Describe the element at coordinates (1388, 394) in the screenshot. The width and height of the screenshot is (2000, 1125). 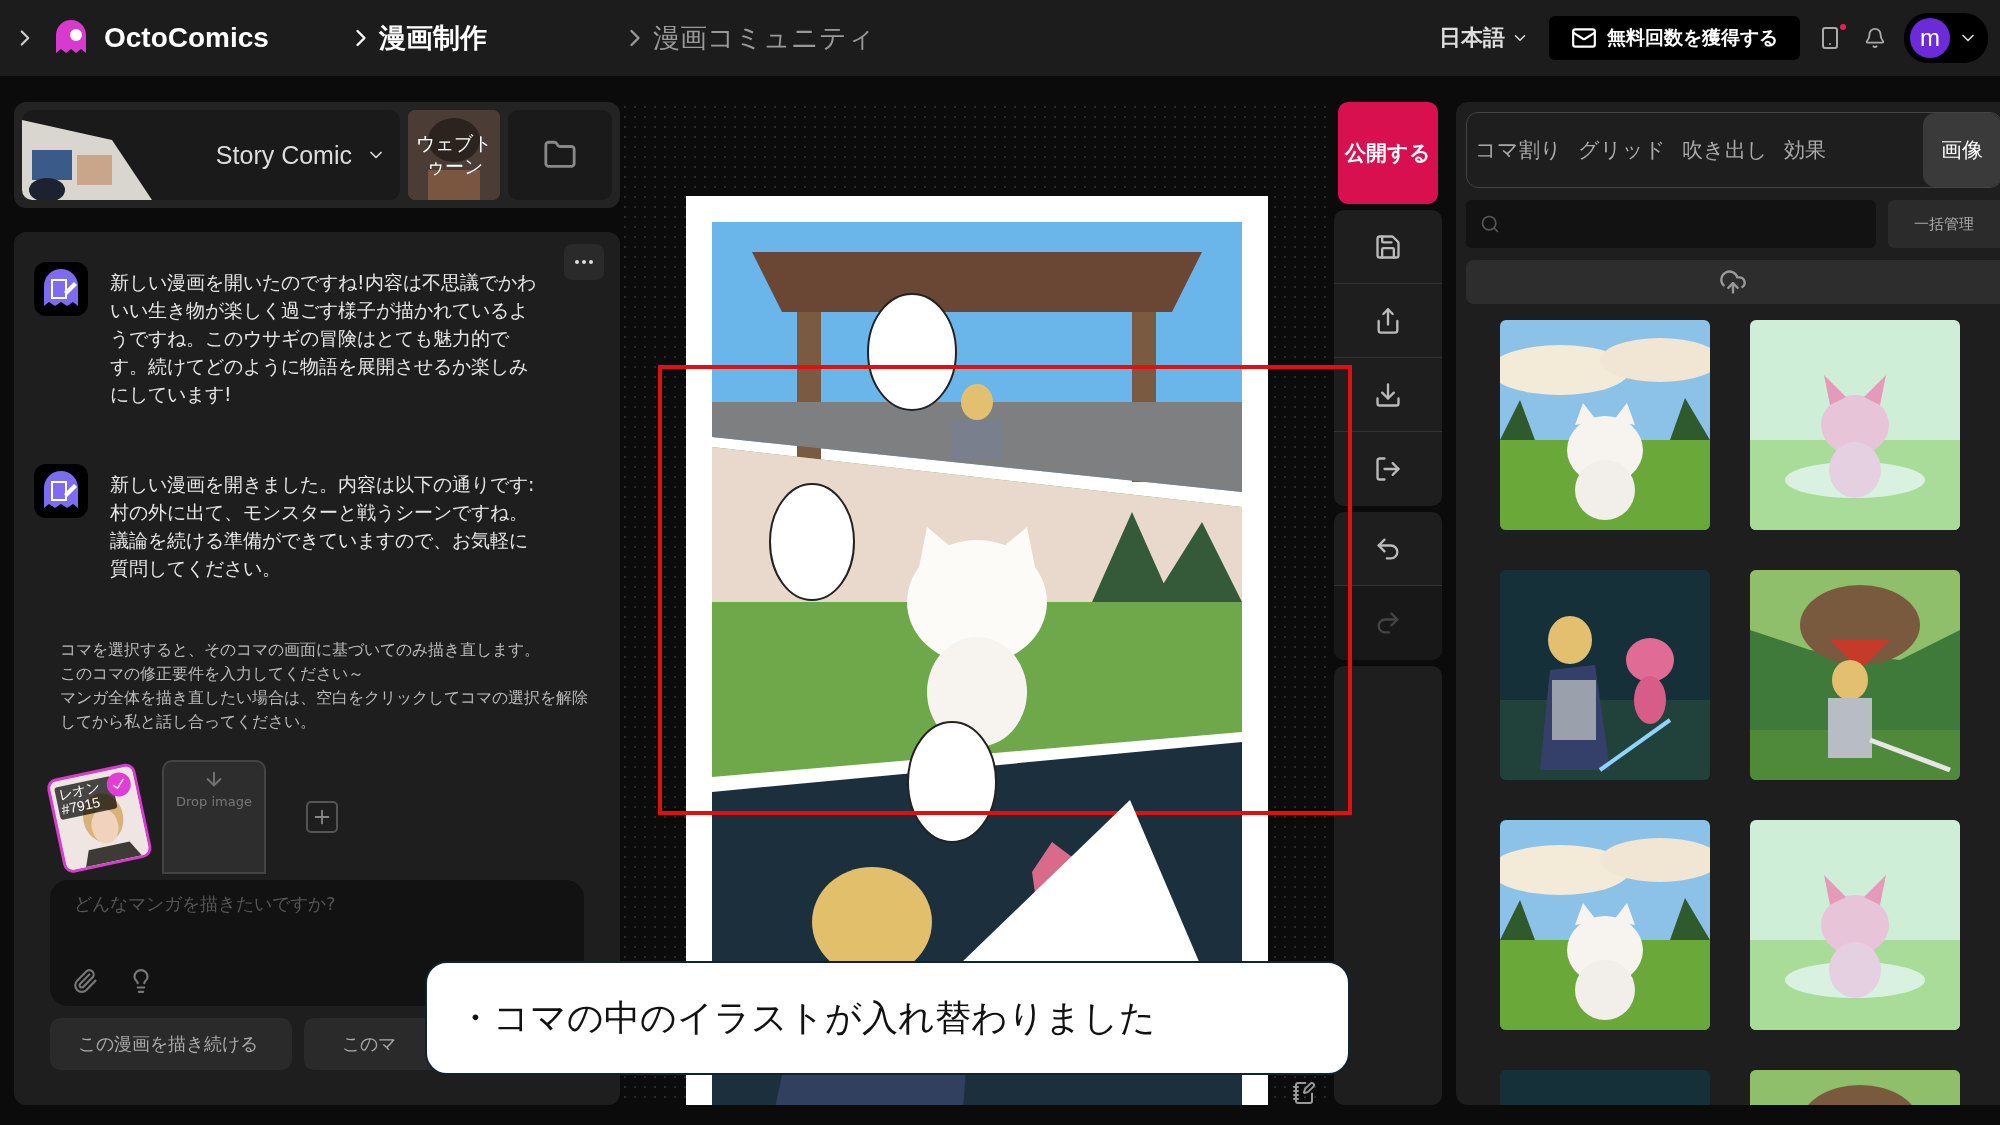
I see `download-icon` at that location.